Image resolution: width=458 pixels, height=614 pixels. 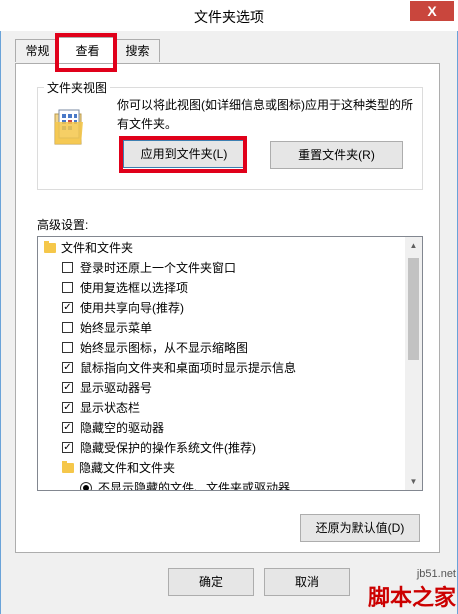 What do you see at coordinates (413, 309) in the screenshot?
I see `scroll-thumb` at bounding box center [413, 309].